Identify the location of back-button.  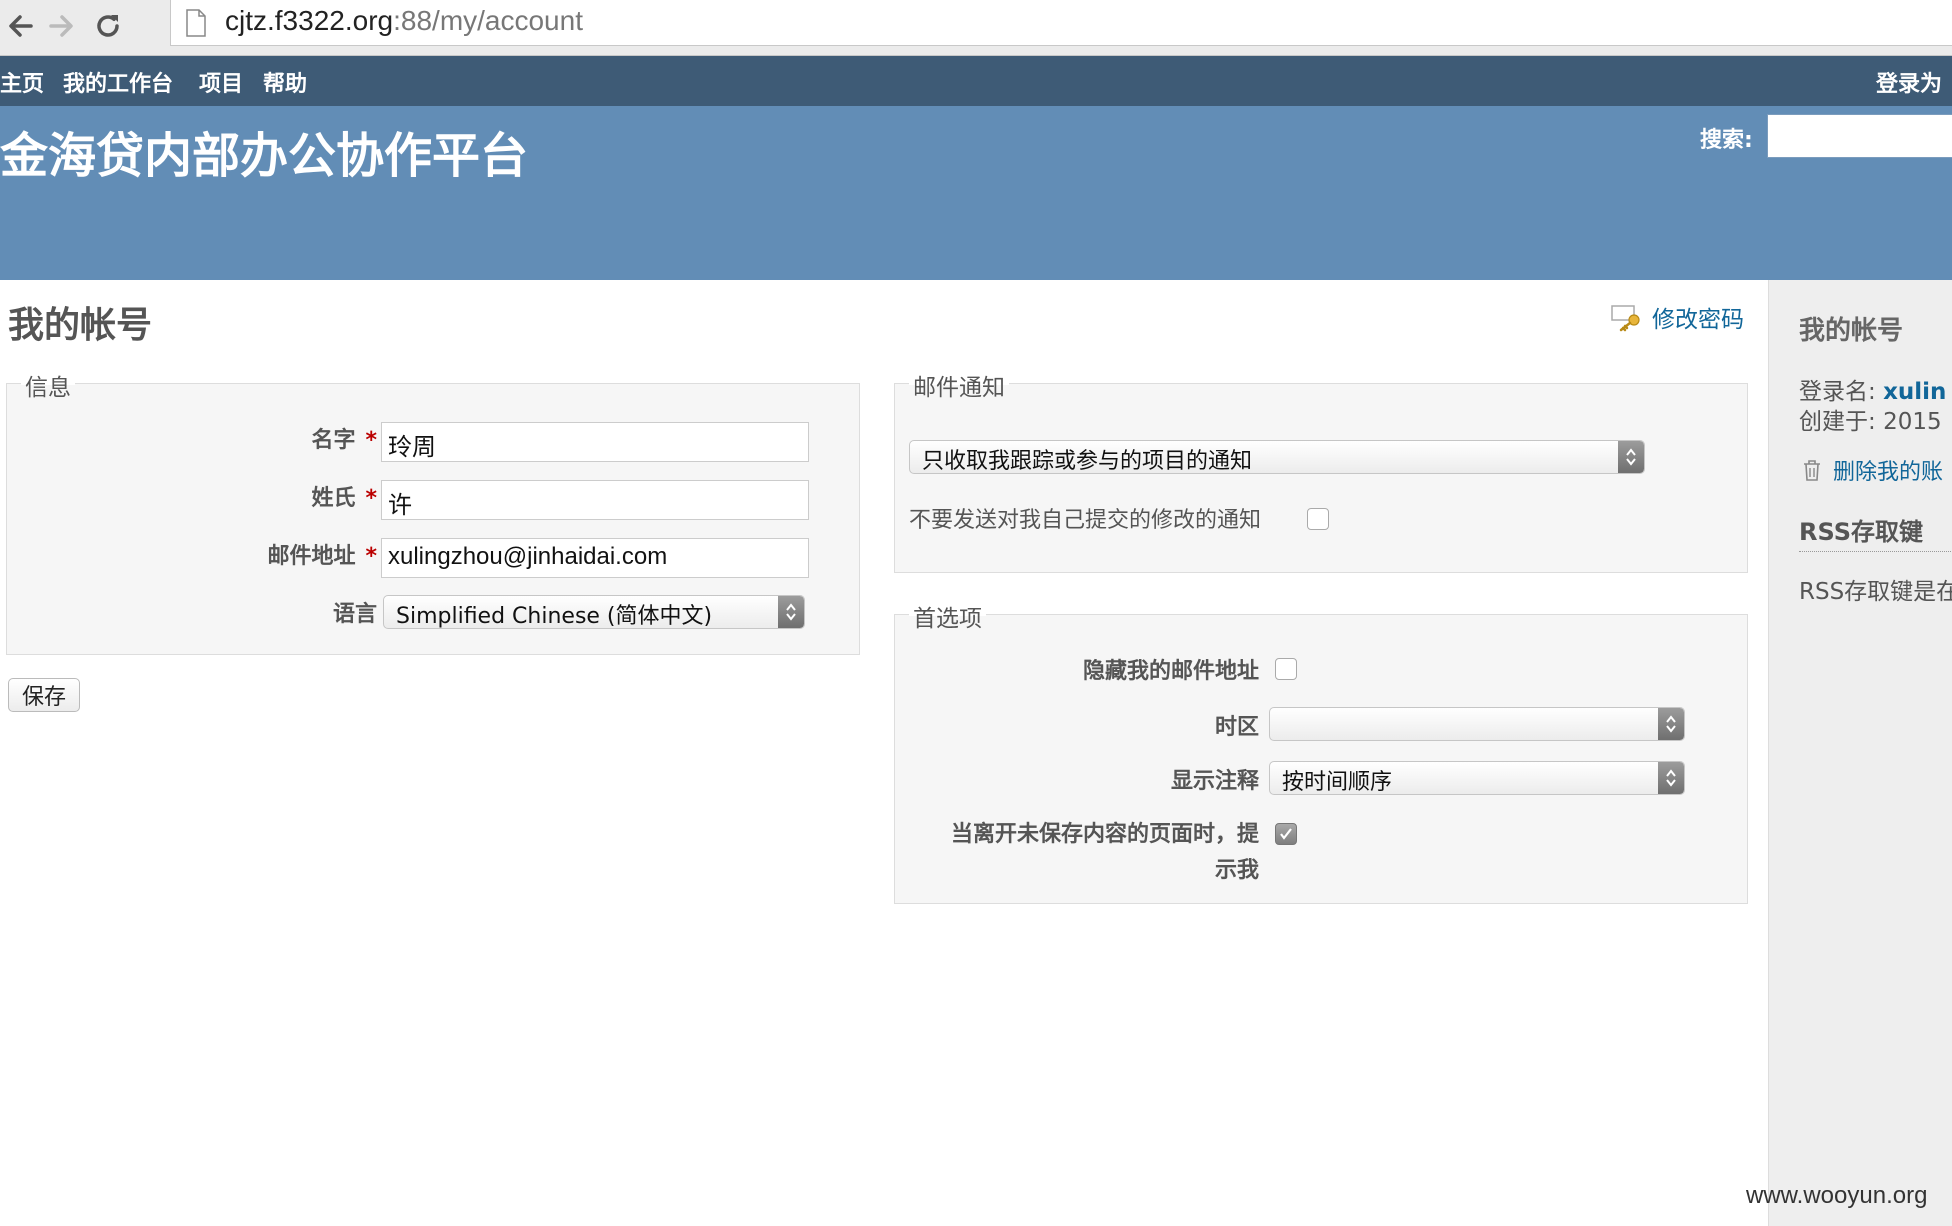
(20, 26).